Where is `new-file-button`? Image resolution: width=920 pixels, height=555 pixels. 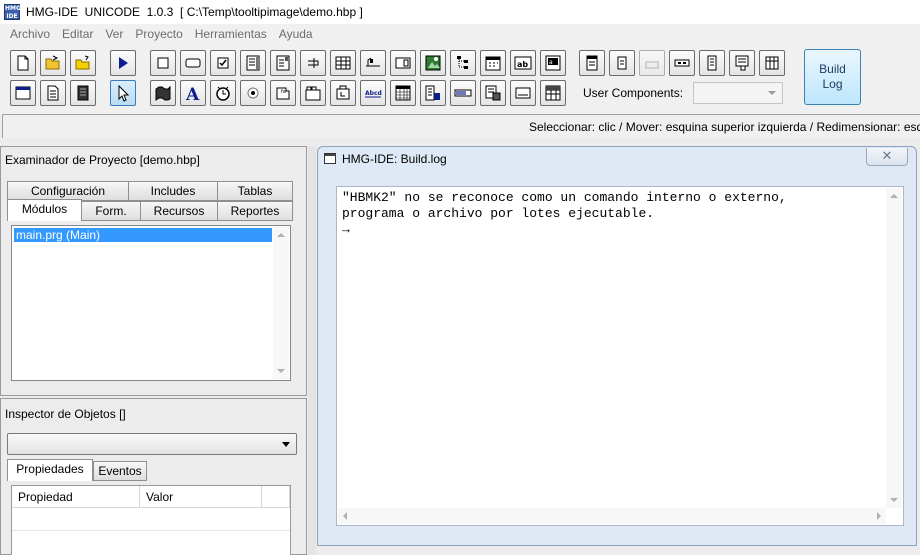 new-file-button is located at coordinates (23, 63).